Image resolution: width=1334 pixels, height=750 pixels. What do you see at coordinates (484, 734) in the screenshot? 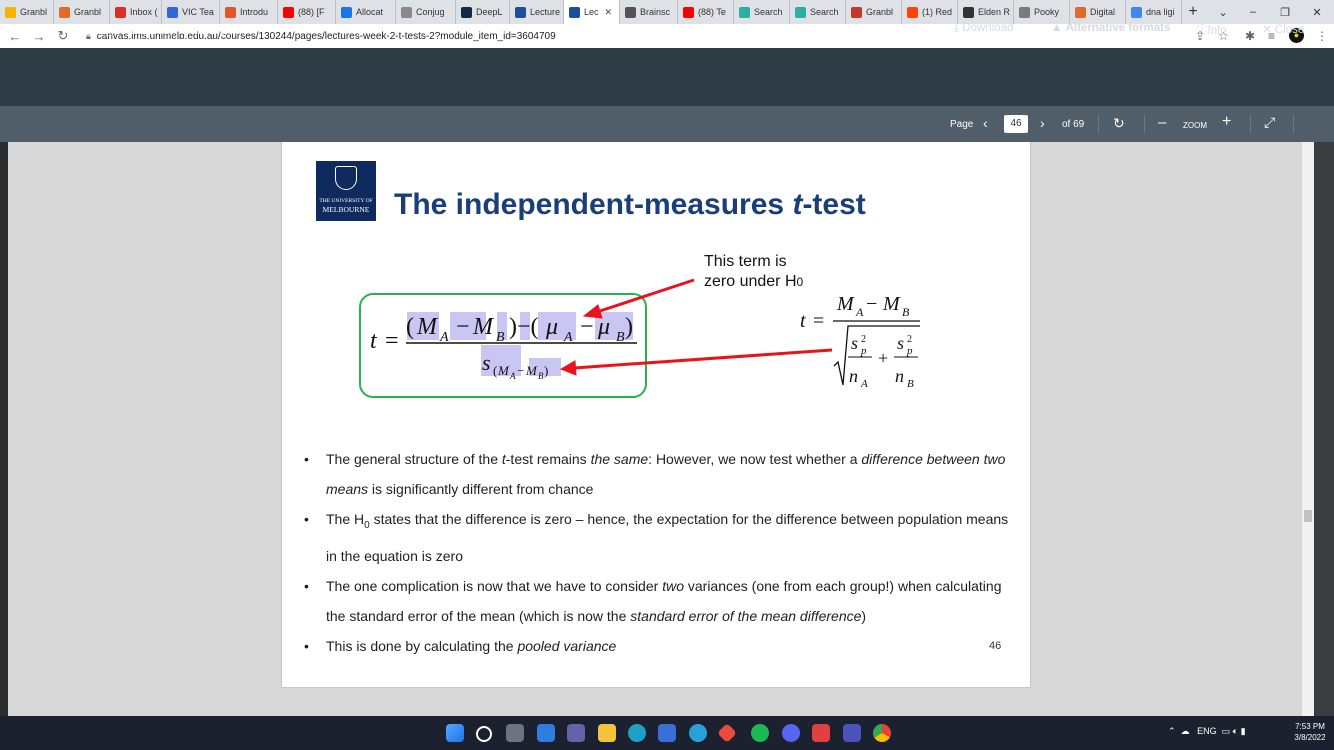
I see `search-icon` at bounding box center [484, 734].